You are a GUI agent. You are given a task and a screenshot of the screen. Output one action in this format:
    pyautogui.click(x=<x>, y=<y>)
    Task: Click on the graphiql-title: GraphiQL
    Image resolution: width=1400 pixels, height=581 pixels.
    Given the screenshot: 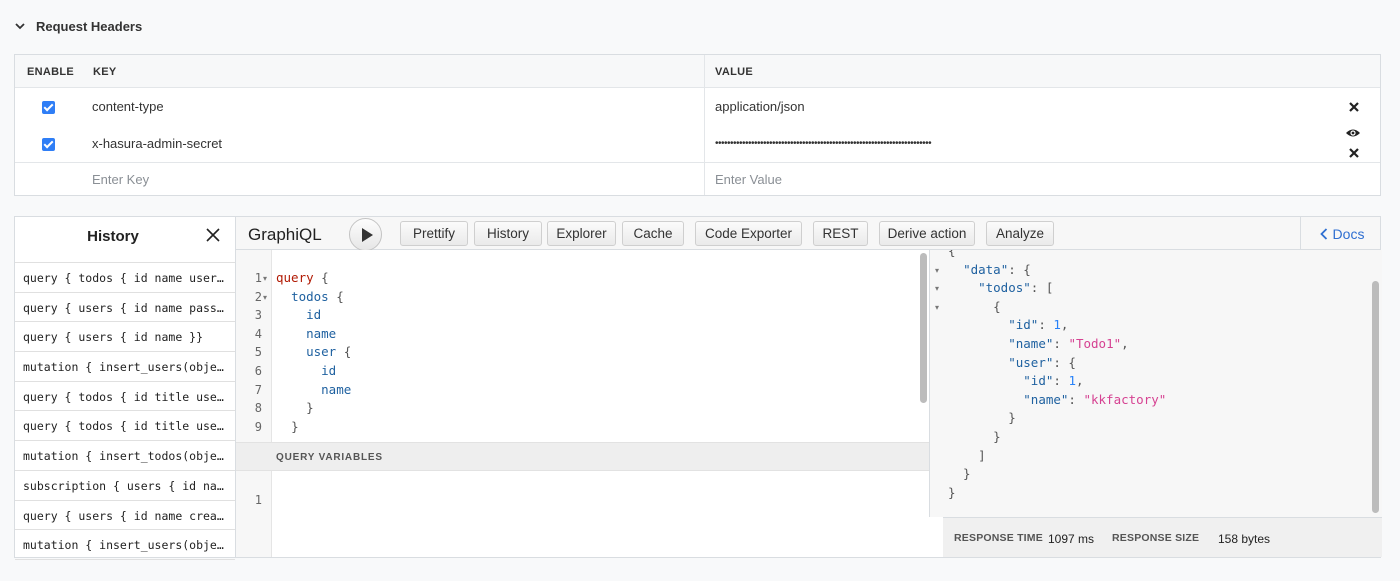 What is the action you would take?
    pyautogui.click(x=285, y=234)
    